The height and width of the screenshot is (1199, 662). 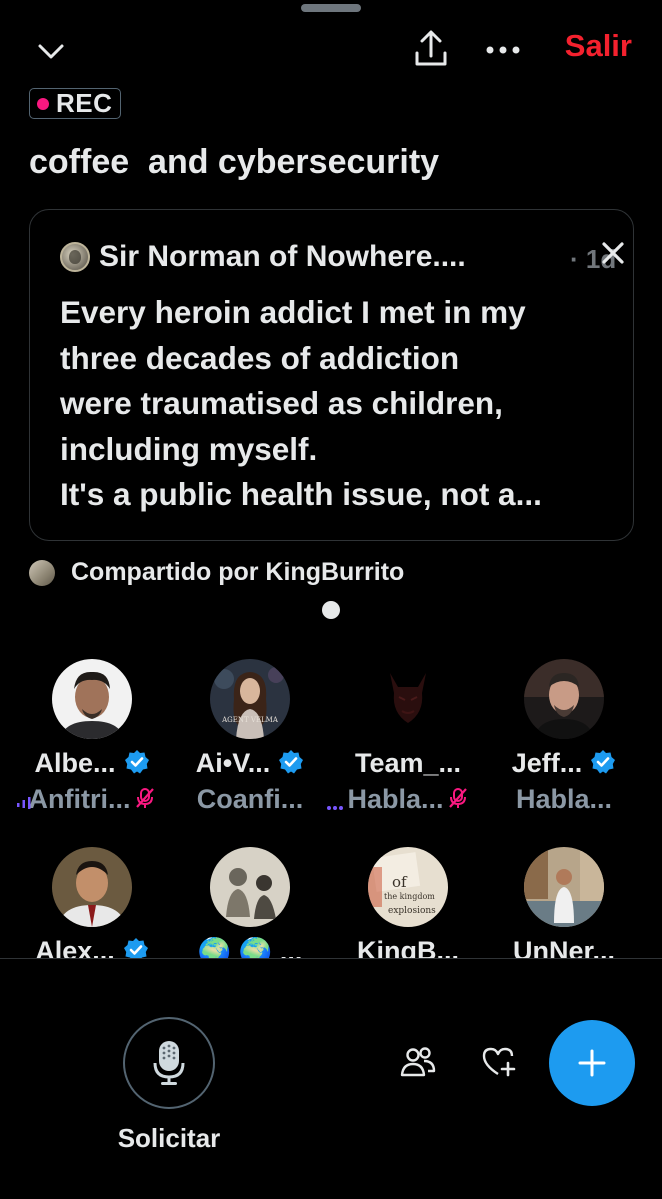 I want to click on sharer-avatar, so click(x=42, y=572).